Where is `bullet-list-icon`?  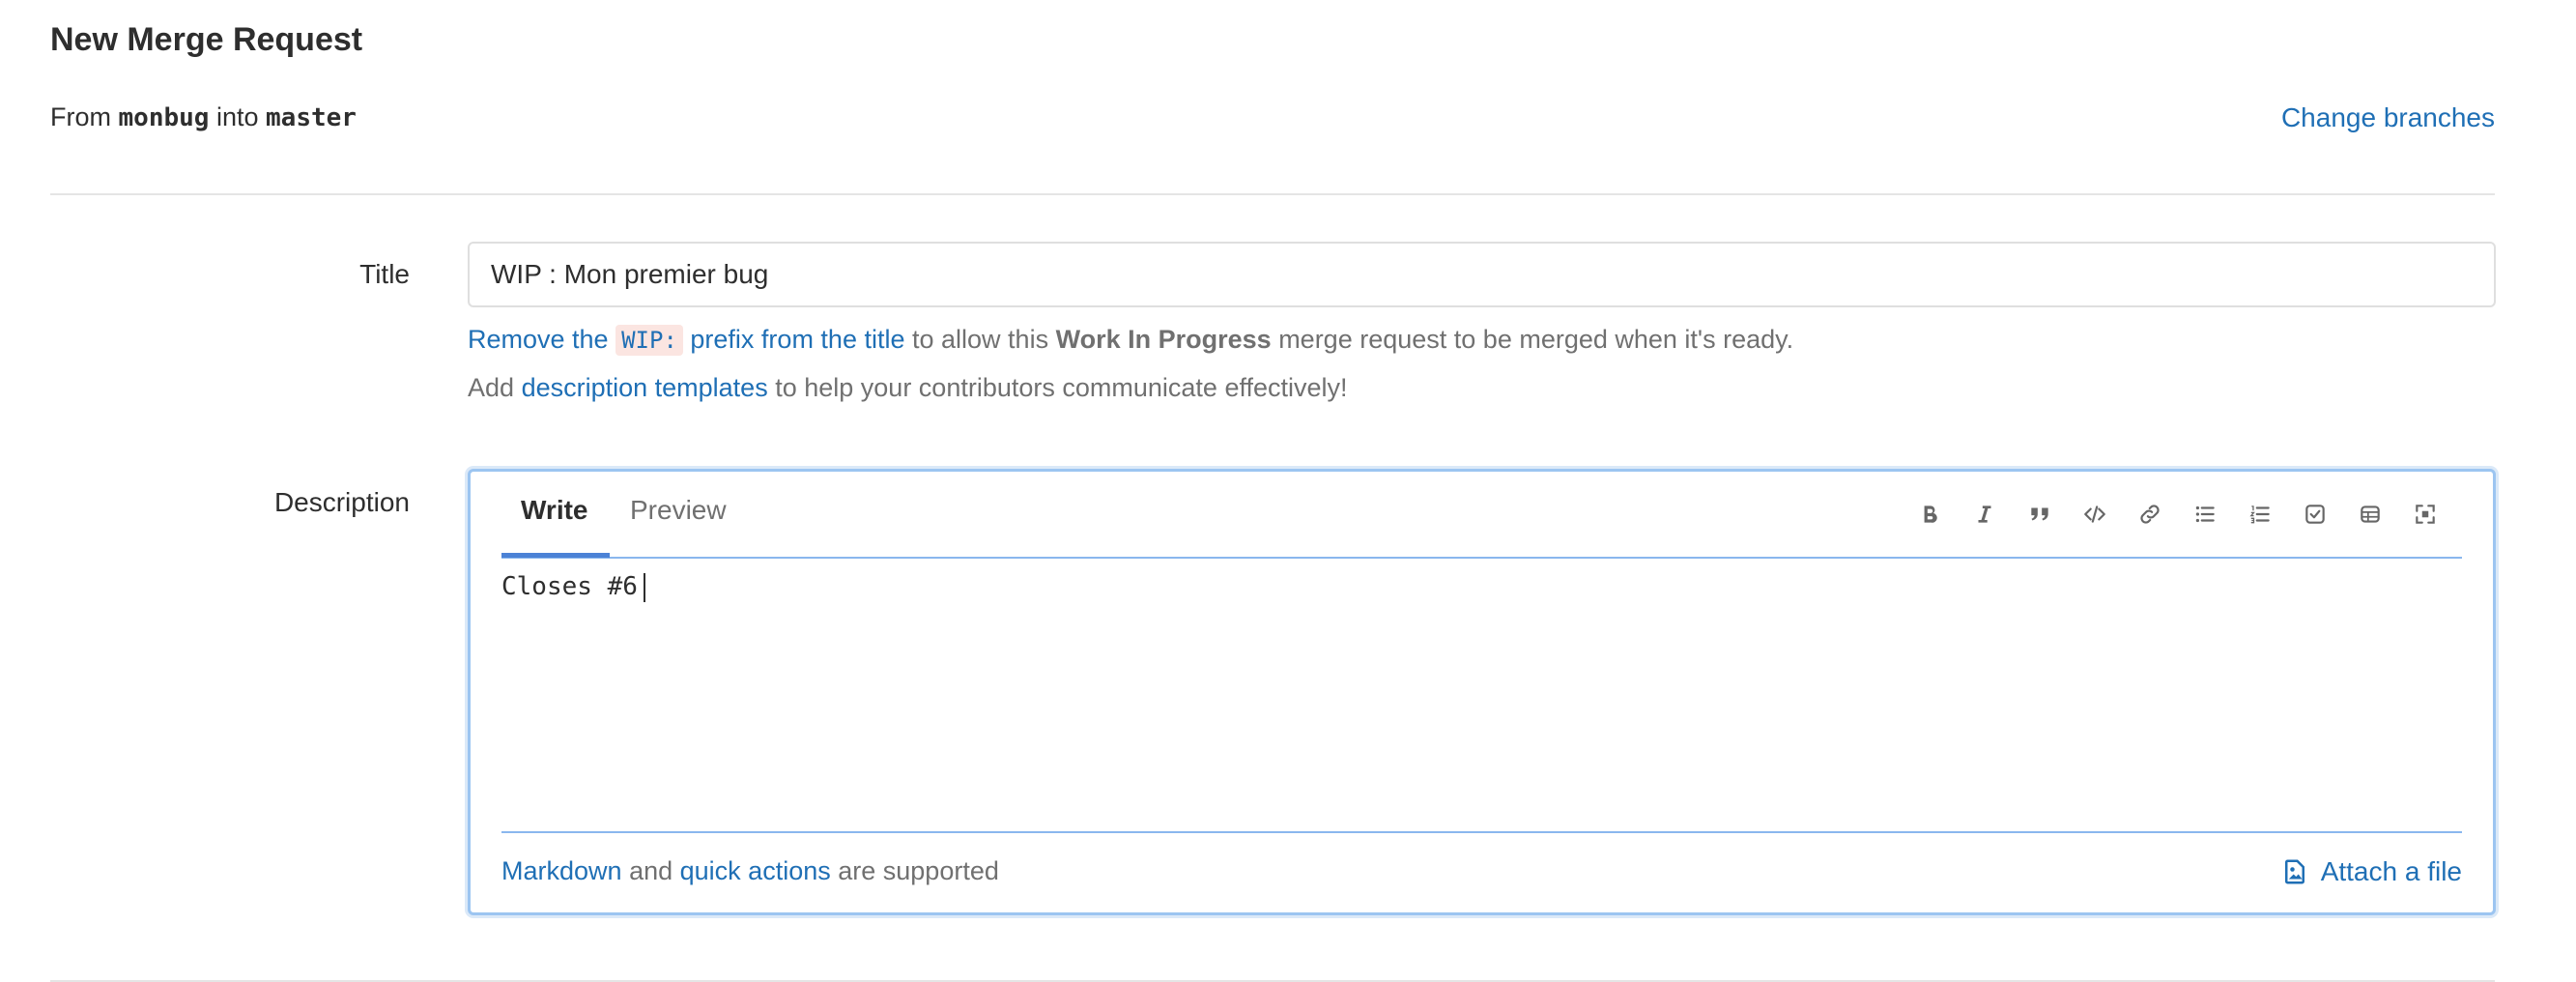 bullet-list-icon is located at coordinates (2205, 514).